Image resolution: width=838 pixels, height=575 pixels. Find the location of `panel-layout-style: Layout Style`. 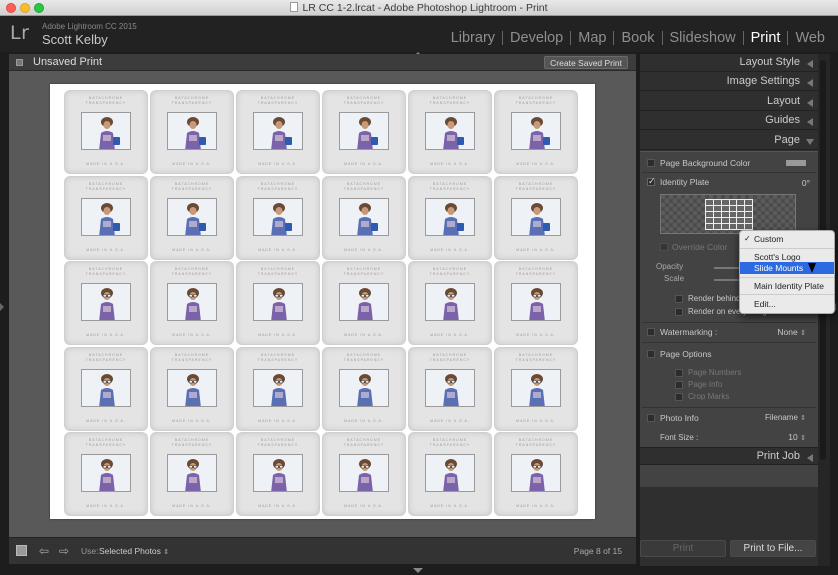

panel-layout-style: Layout Style is located at coordinates (729, 63).